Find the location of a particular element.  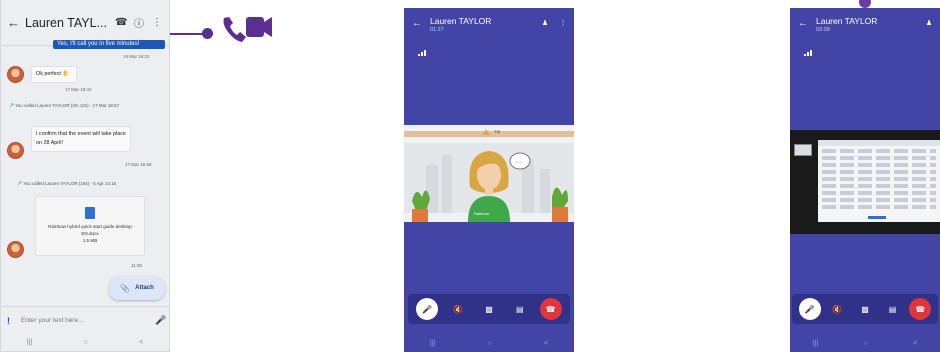

thumbs-up-emoji-icon: ✋ is located at coordinates (66, 74).